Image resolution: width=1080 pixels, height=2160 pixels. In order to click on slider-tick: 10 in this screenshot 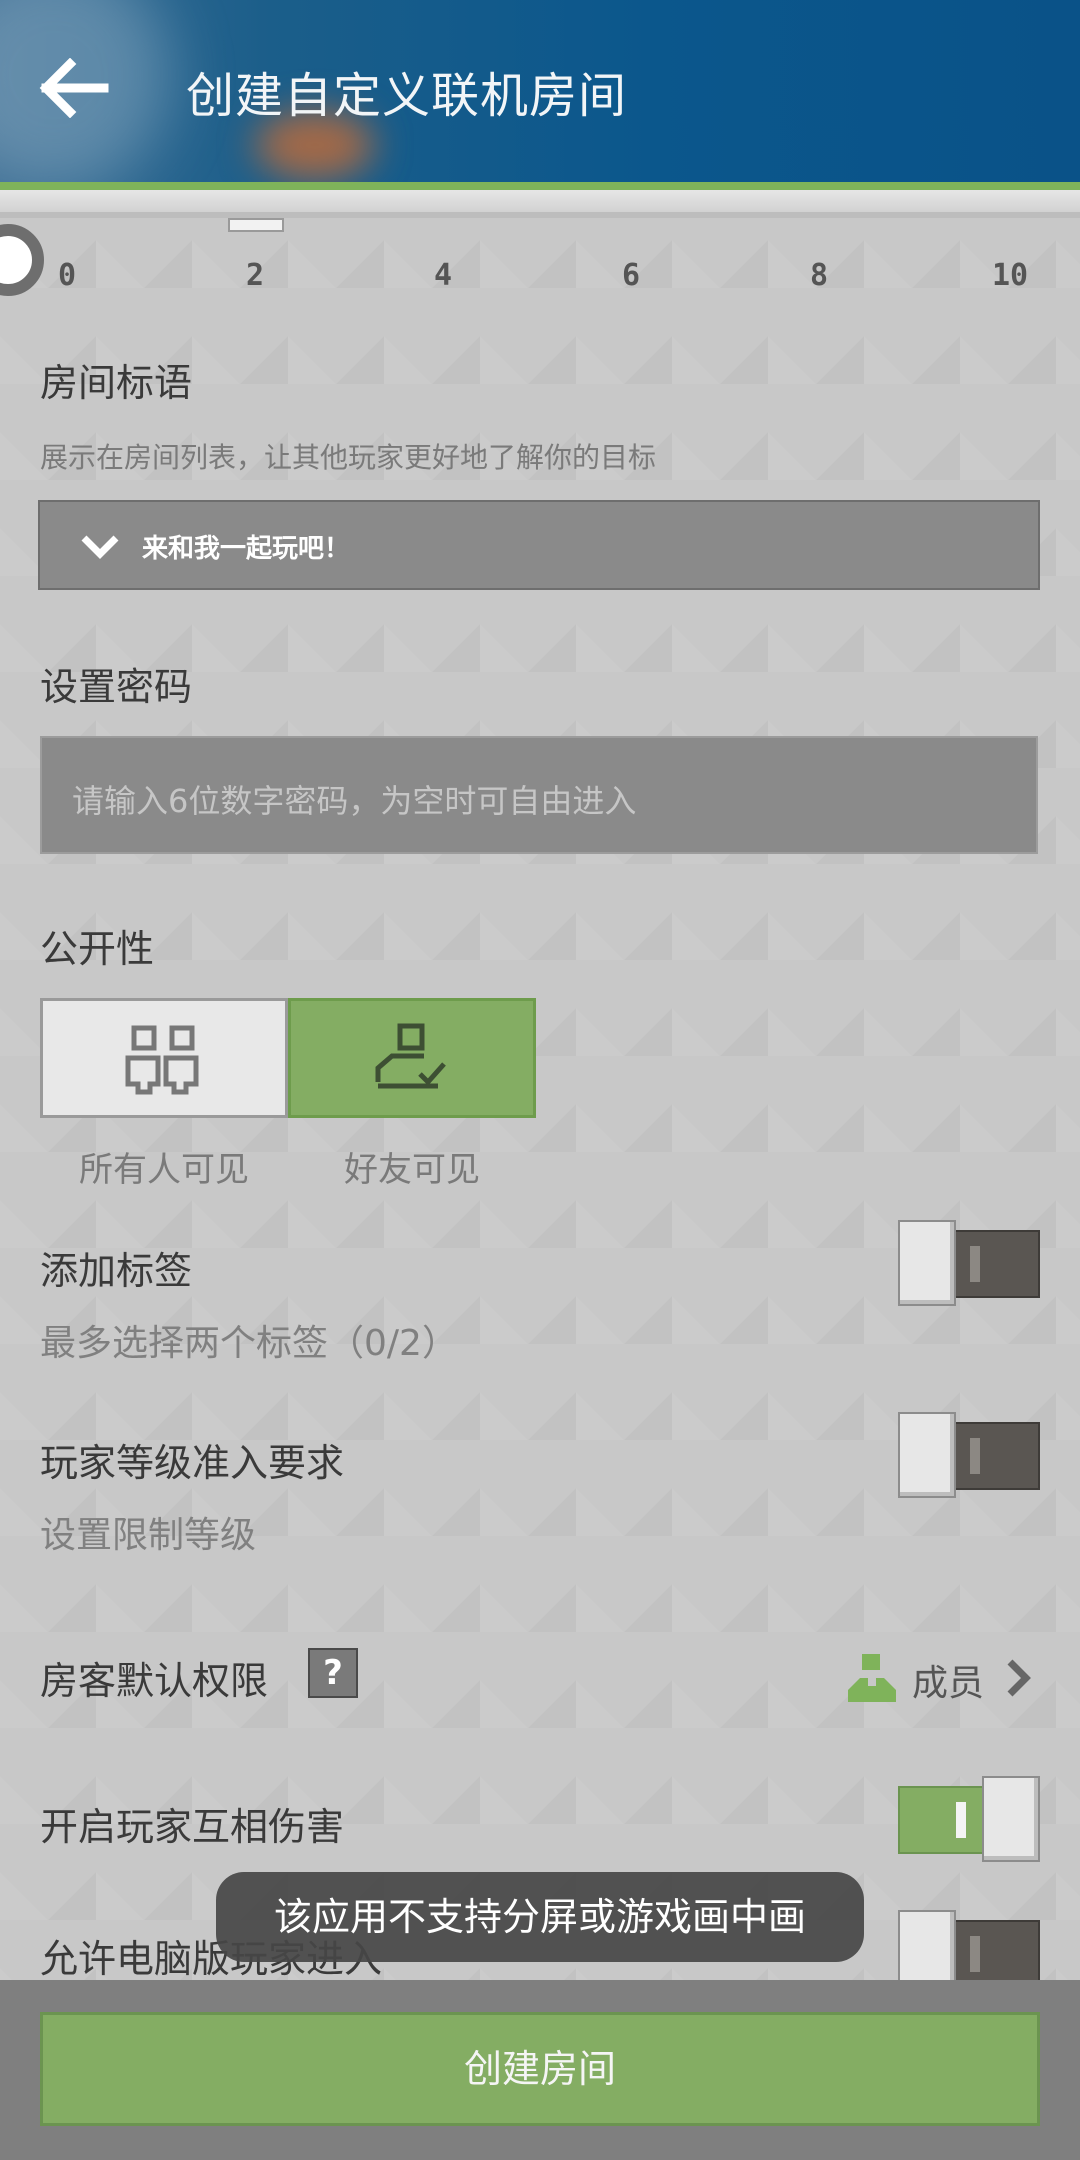, I will do `click(1010, 275)`.